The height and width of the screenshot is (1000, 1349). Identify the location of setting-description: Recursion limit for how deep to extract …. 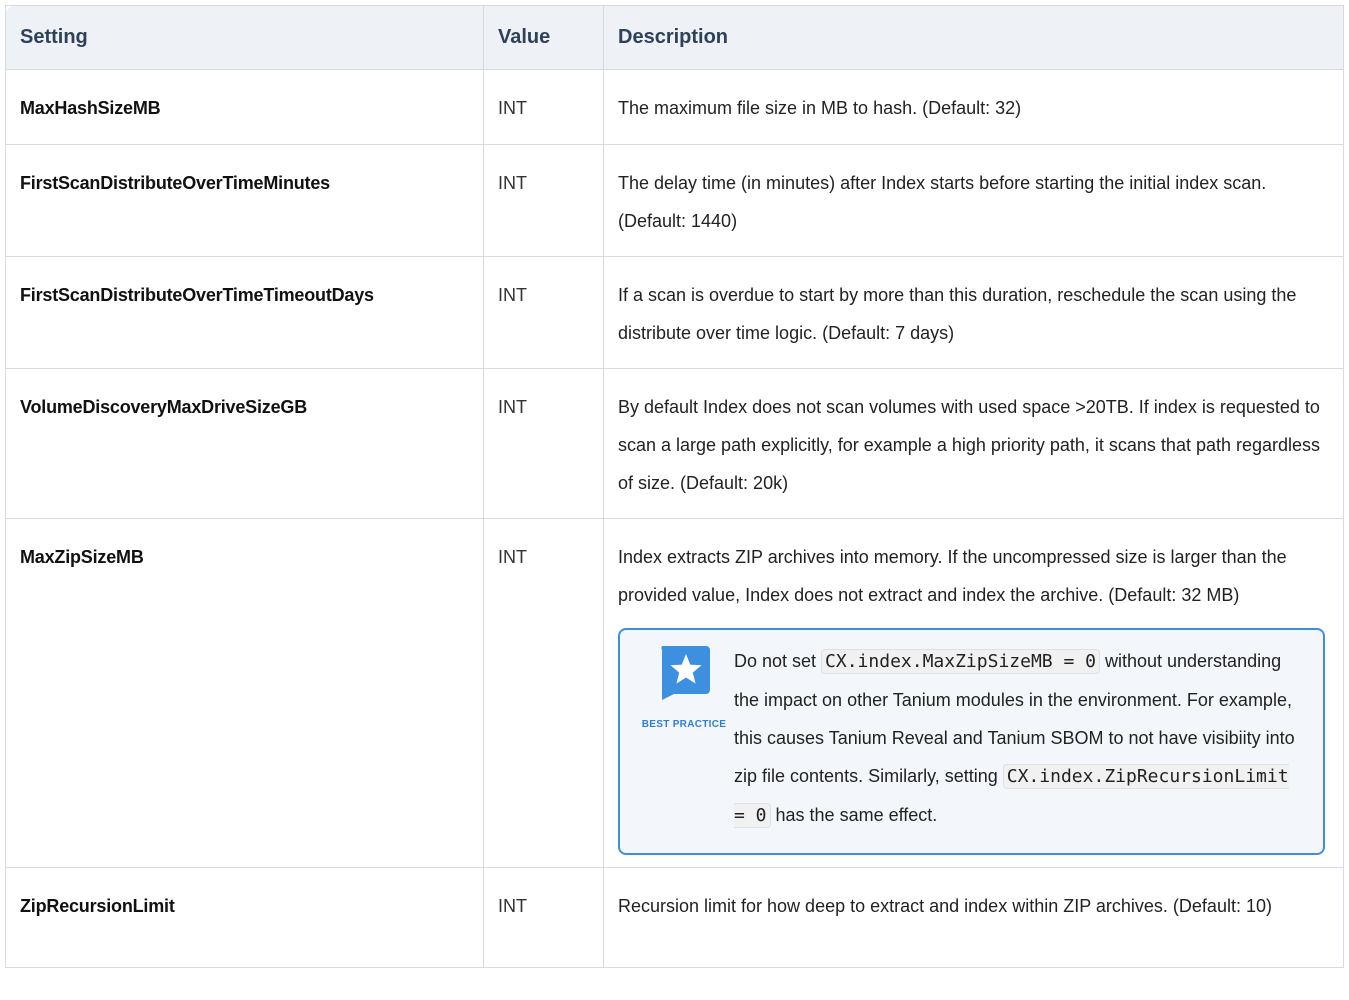
(973, 917).